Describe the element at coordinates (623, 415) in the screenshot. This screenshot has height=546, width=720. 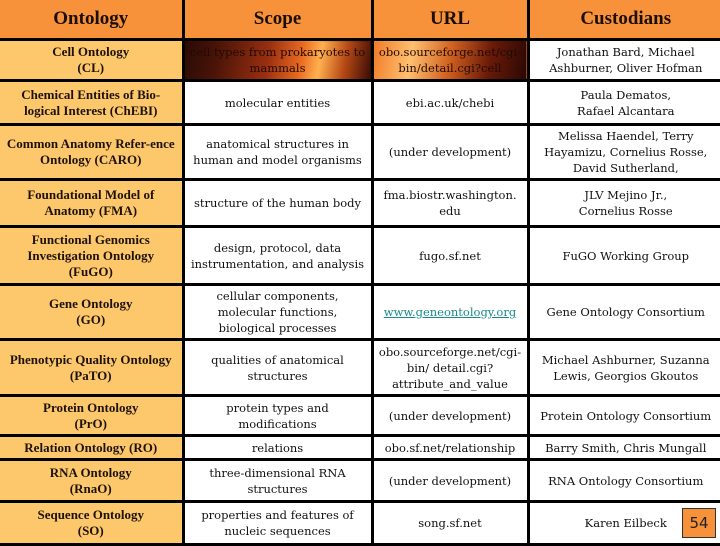
I see `custodians-cell: Protein Ontology Consortium` at that location.